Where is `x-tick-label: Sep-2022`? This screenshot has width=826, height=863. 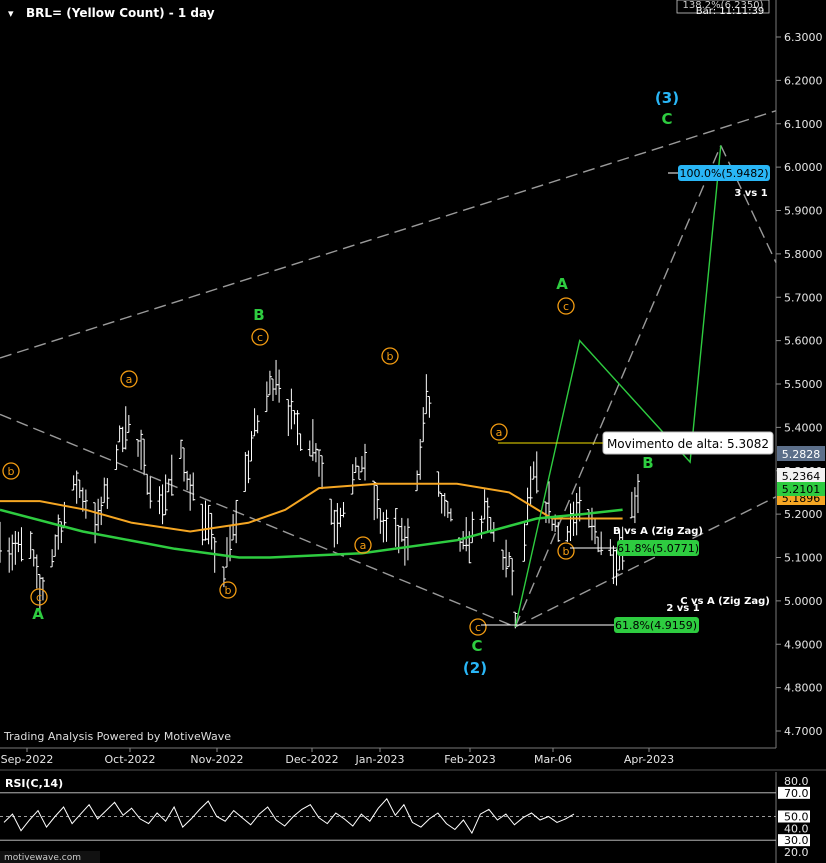 x-tick-label: Sep-2022 is located at coordinates (27, 759).